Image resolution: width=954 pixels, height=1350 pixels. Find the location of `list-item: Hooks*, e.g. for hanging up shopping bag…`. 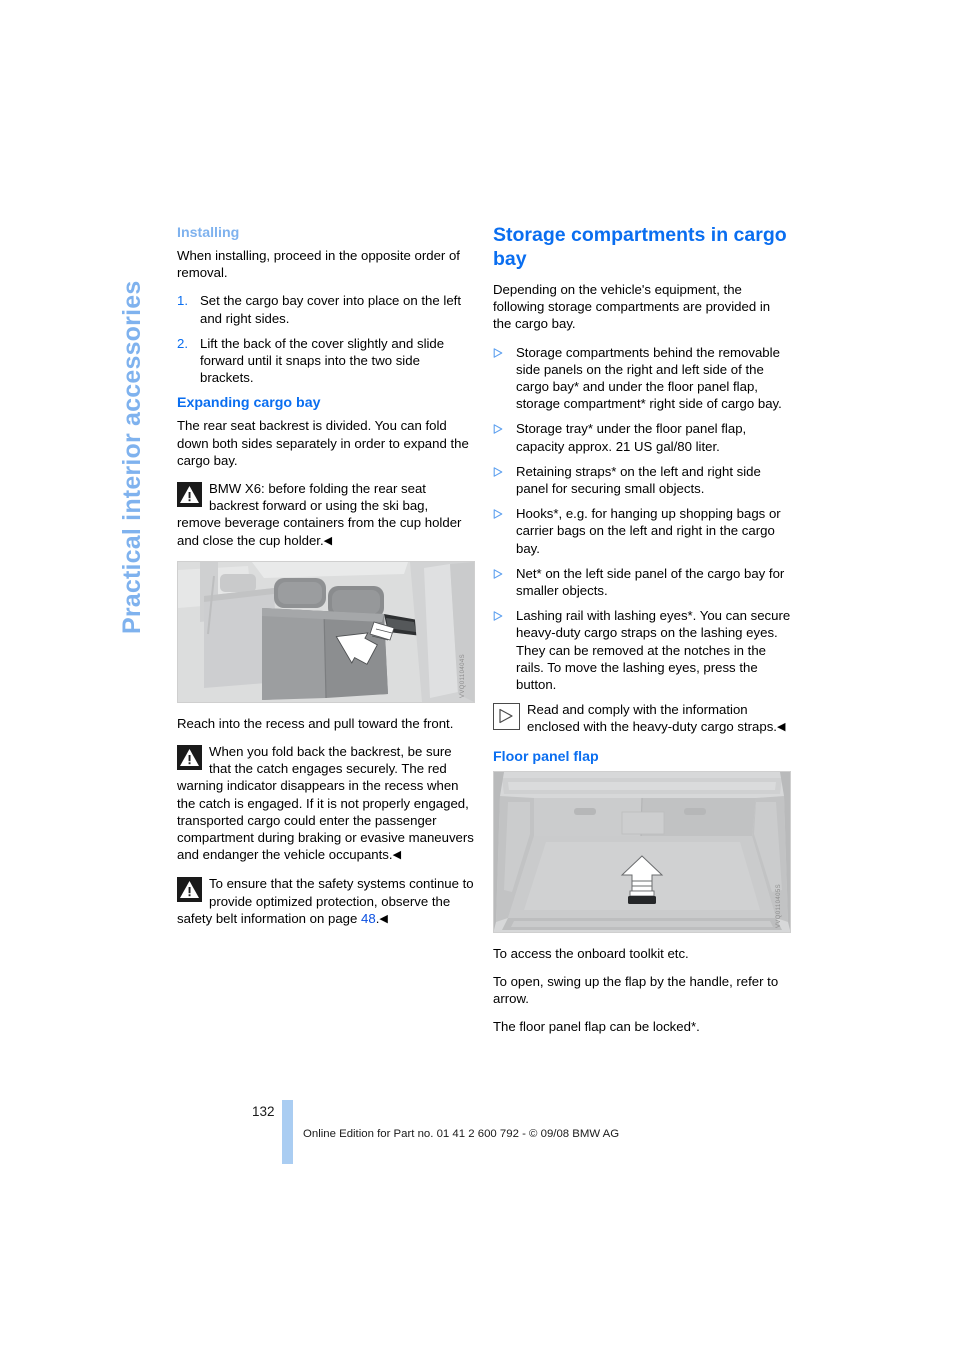

list-item: Hooks*, e.g. for hanging up shopping bag… is located at coordinates (642, 531).